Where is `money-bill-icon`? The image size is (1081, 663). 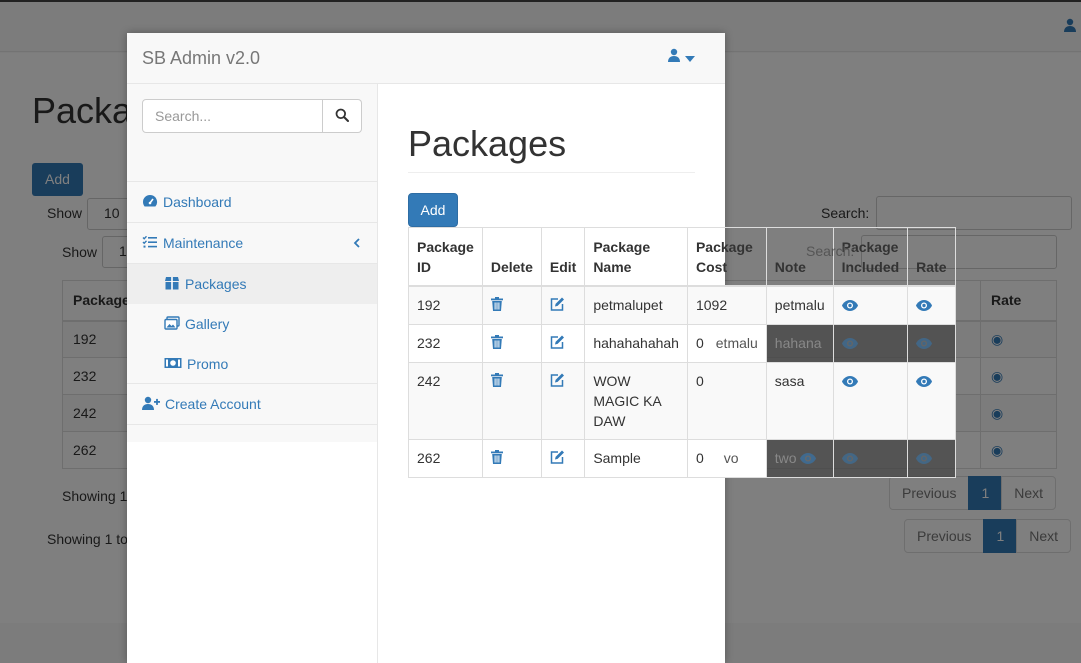
money-bill-icon is located at coordinates (173, 364).